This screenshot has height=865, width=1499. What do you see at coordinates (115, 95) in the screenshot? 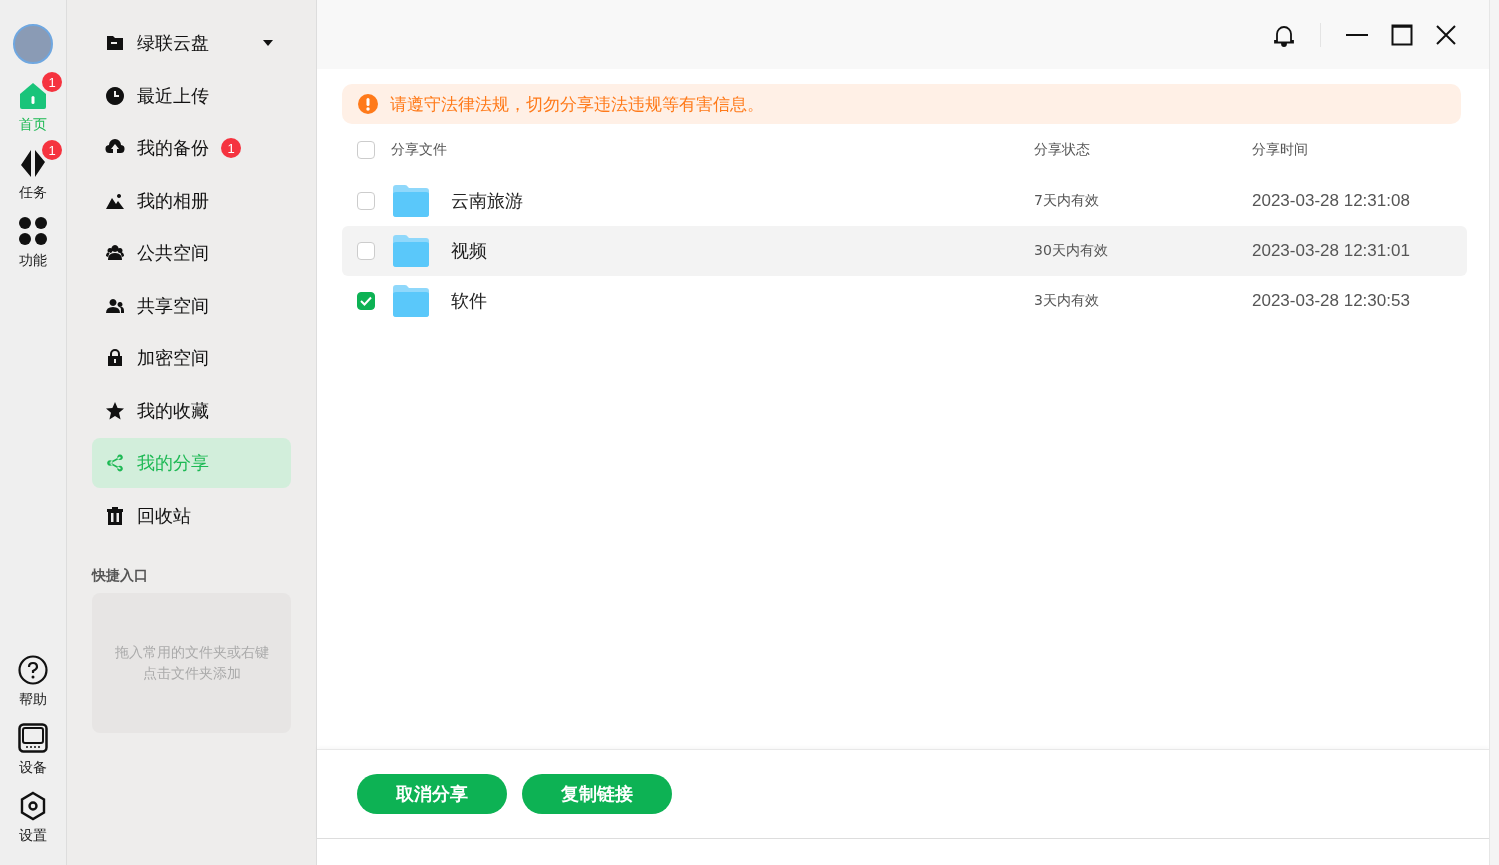
I see `recent-icon` at bounding box center [115, 95].